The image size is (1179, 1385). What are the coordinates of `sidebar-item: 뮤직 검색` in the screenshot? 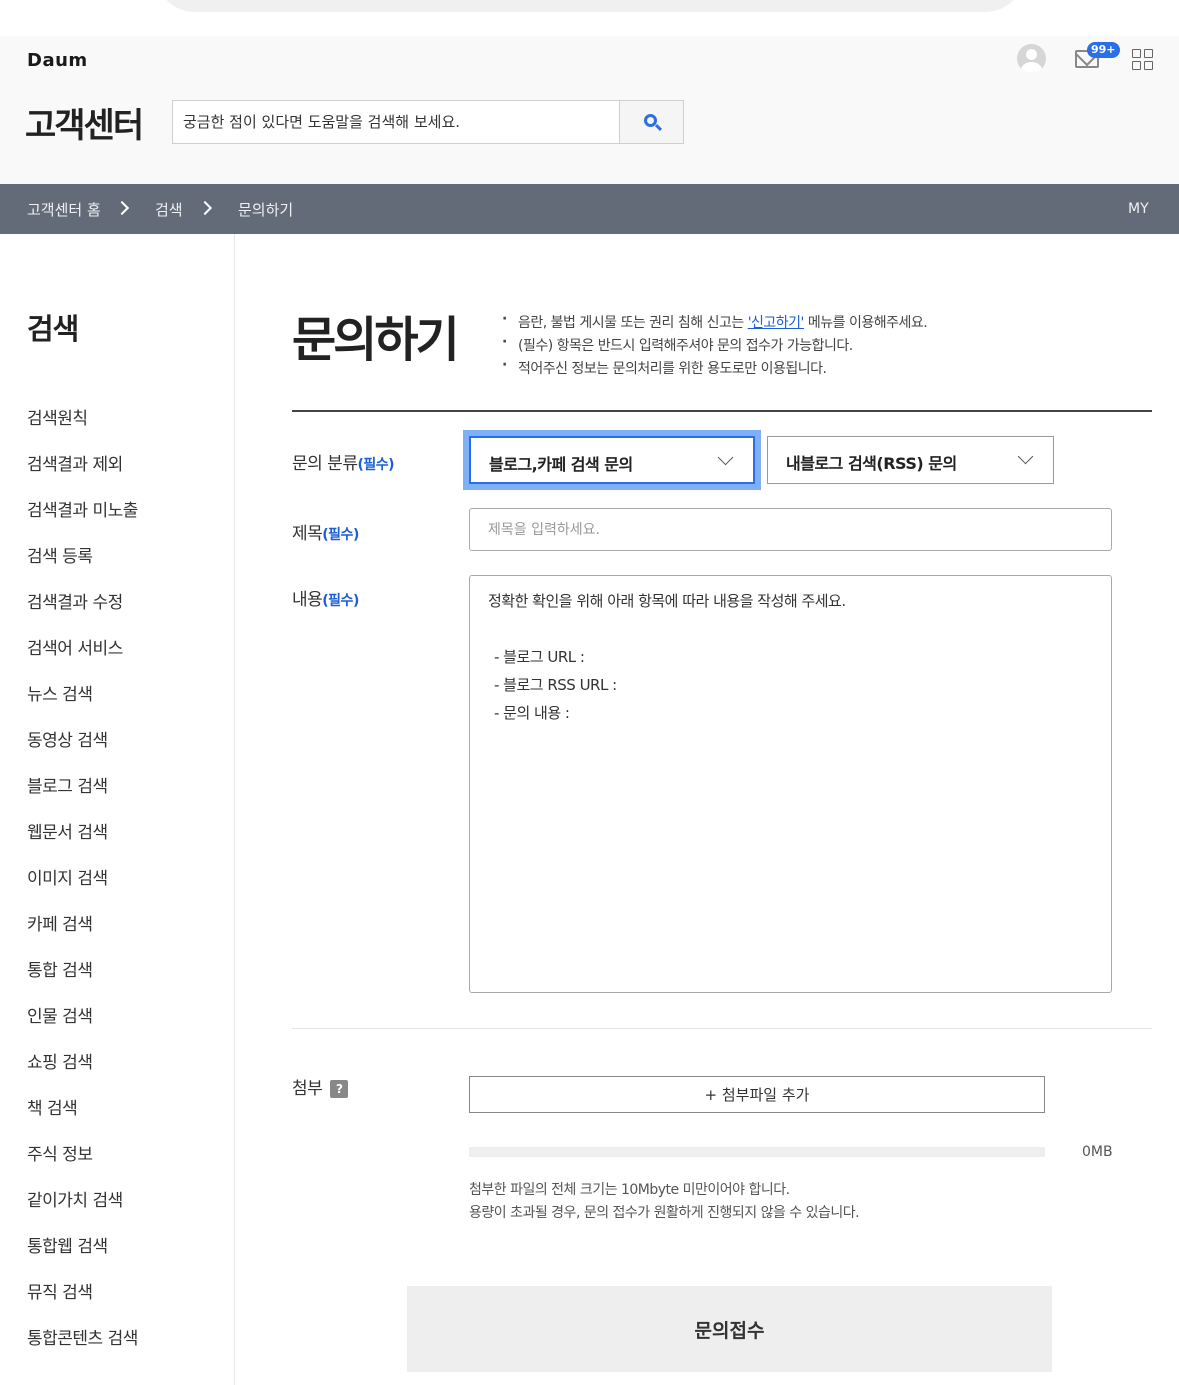 It's located at (82, 1301).